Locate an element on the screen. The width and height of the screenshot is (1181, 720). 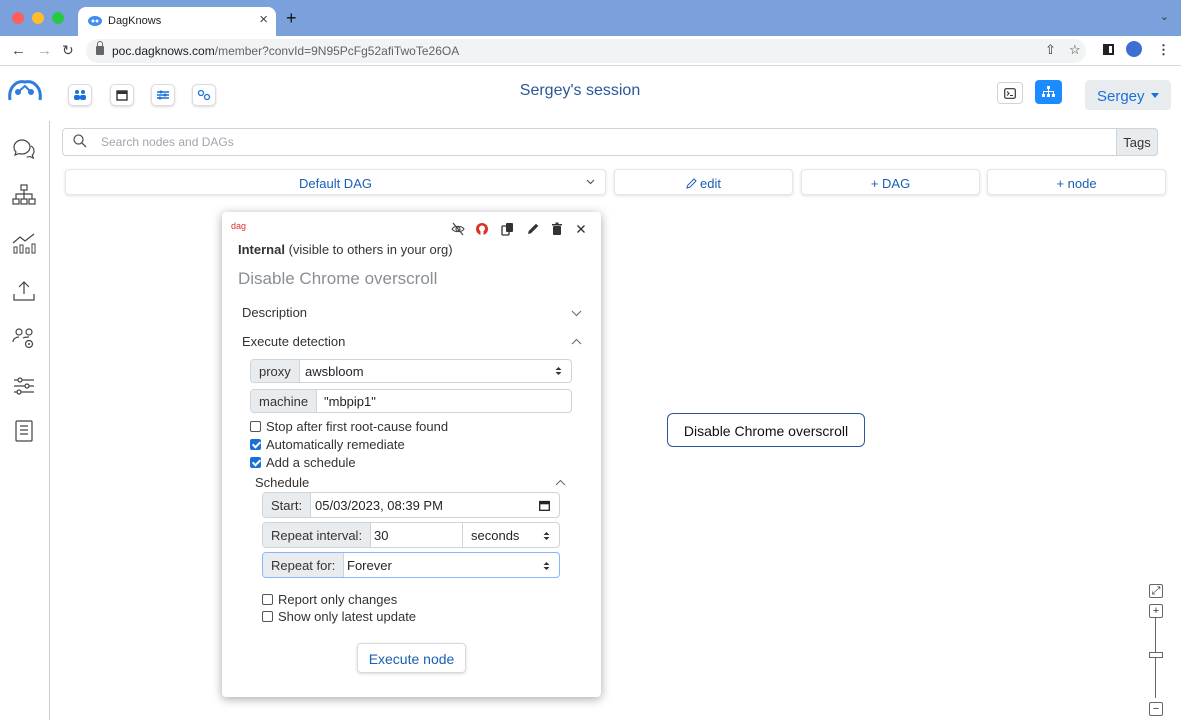
zoom-track is located at coordinates (1155, 658).